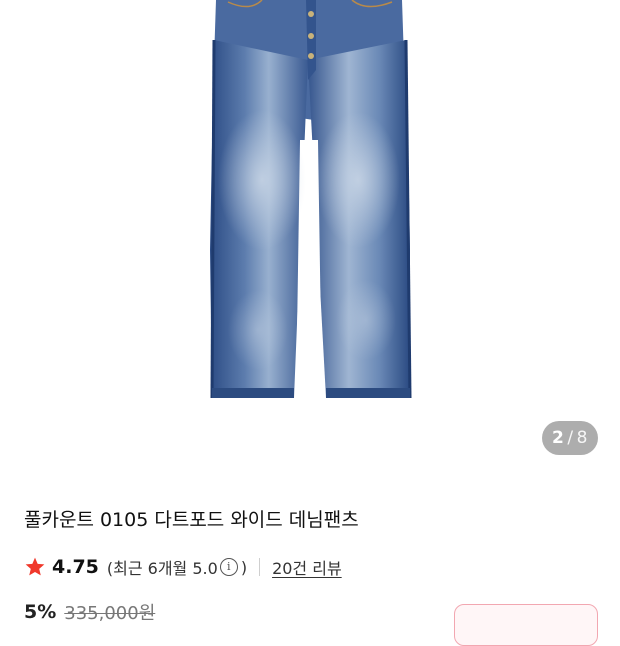 The width and height of the screenshot is (620, 646). What do you see at coordinates (558, 438) in the screenshot?
I see `image-counter-current: 2` at bounding box center [558, 438].